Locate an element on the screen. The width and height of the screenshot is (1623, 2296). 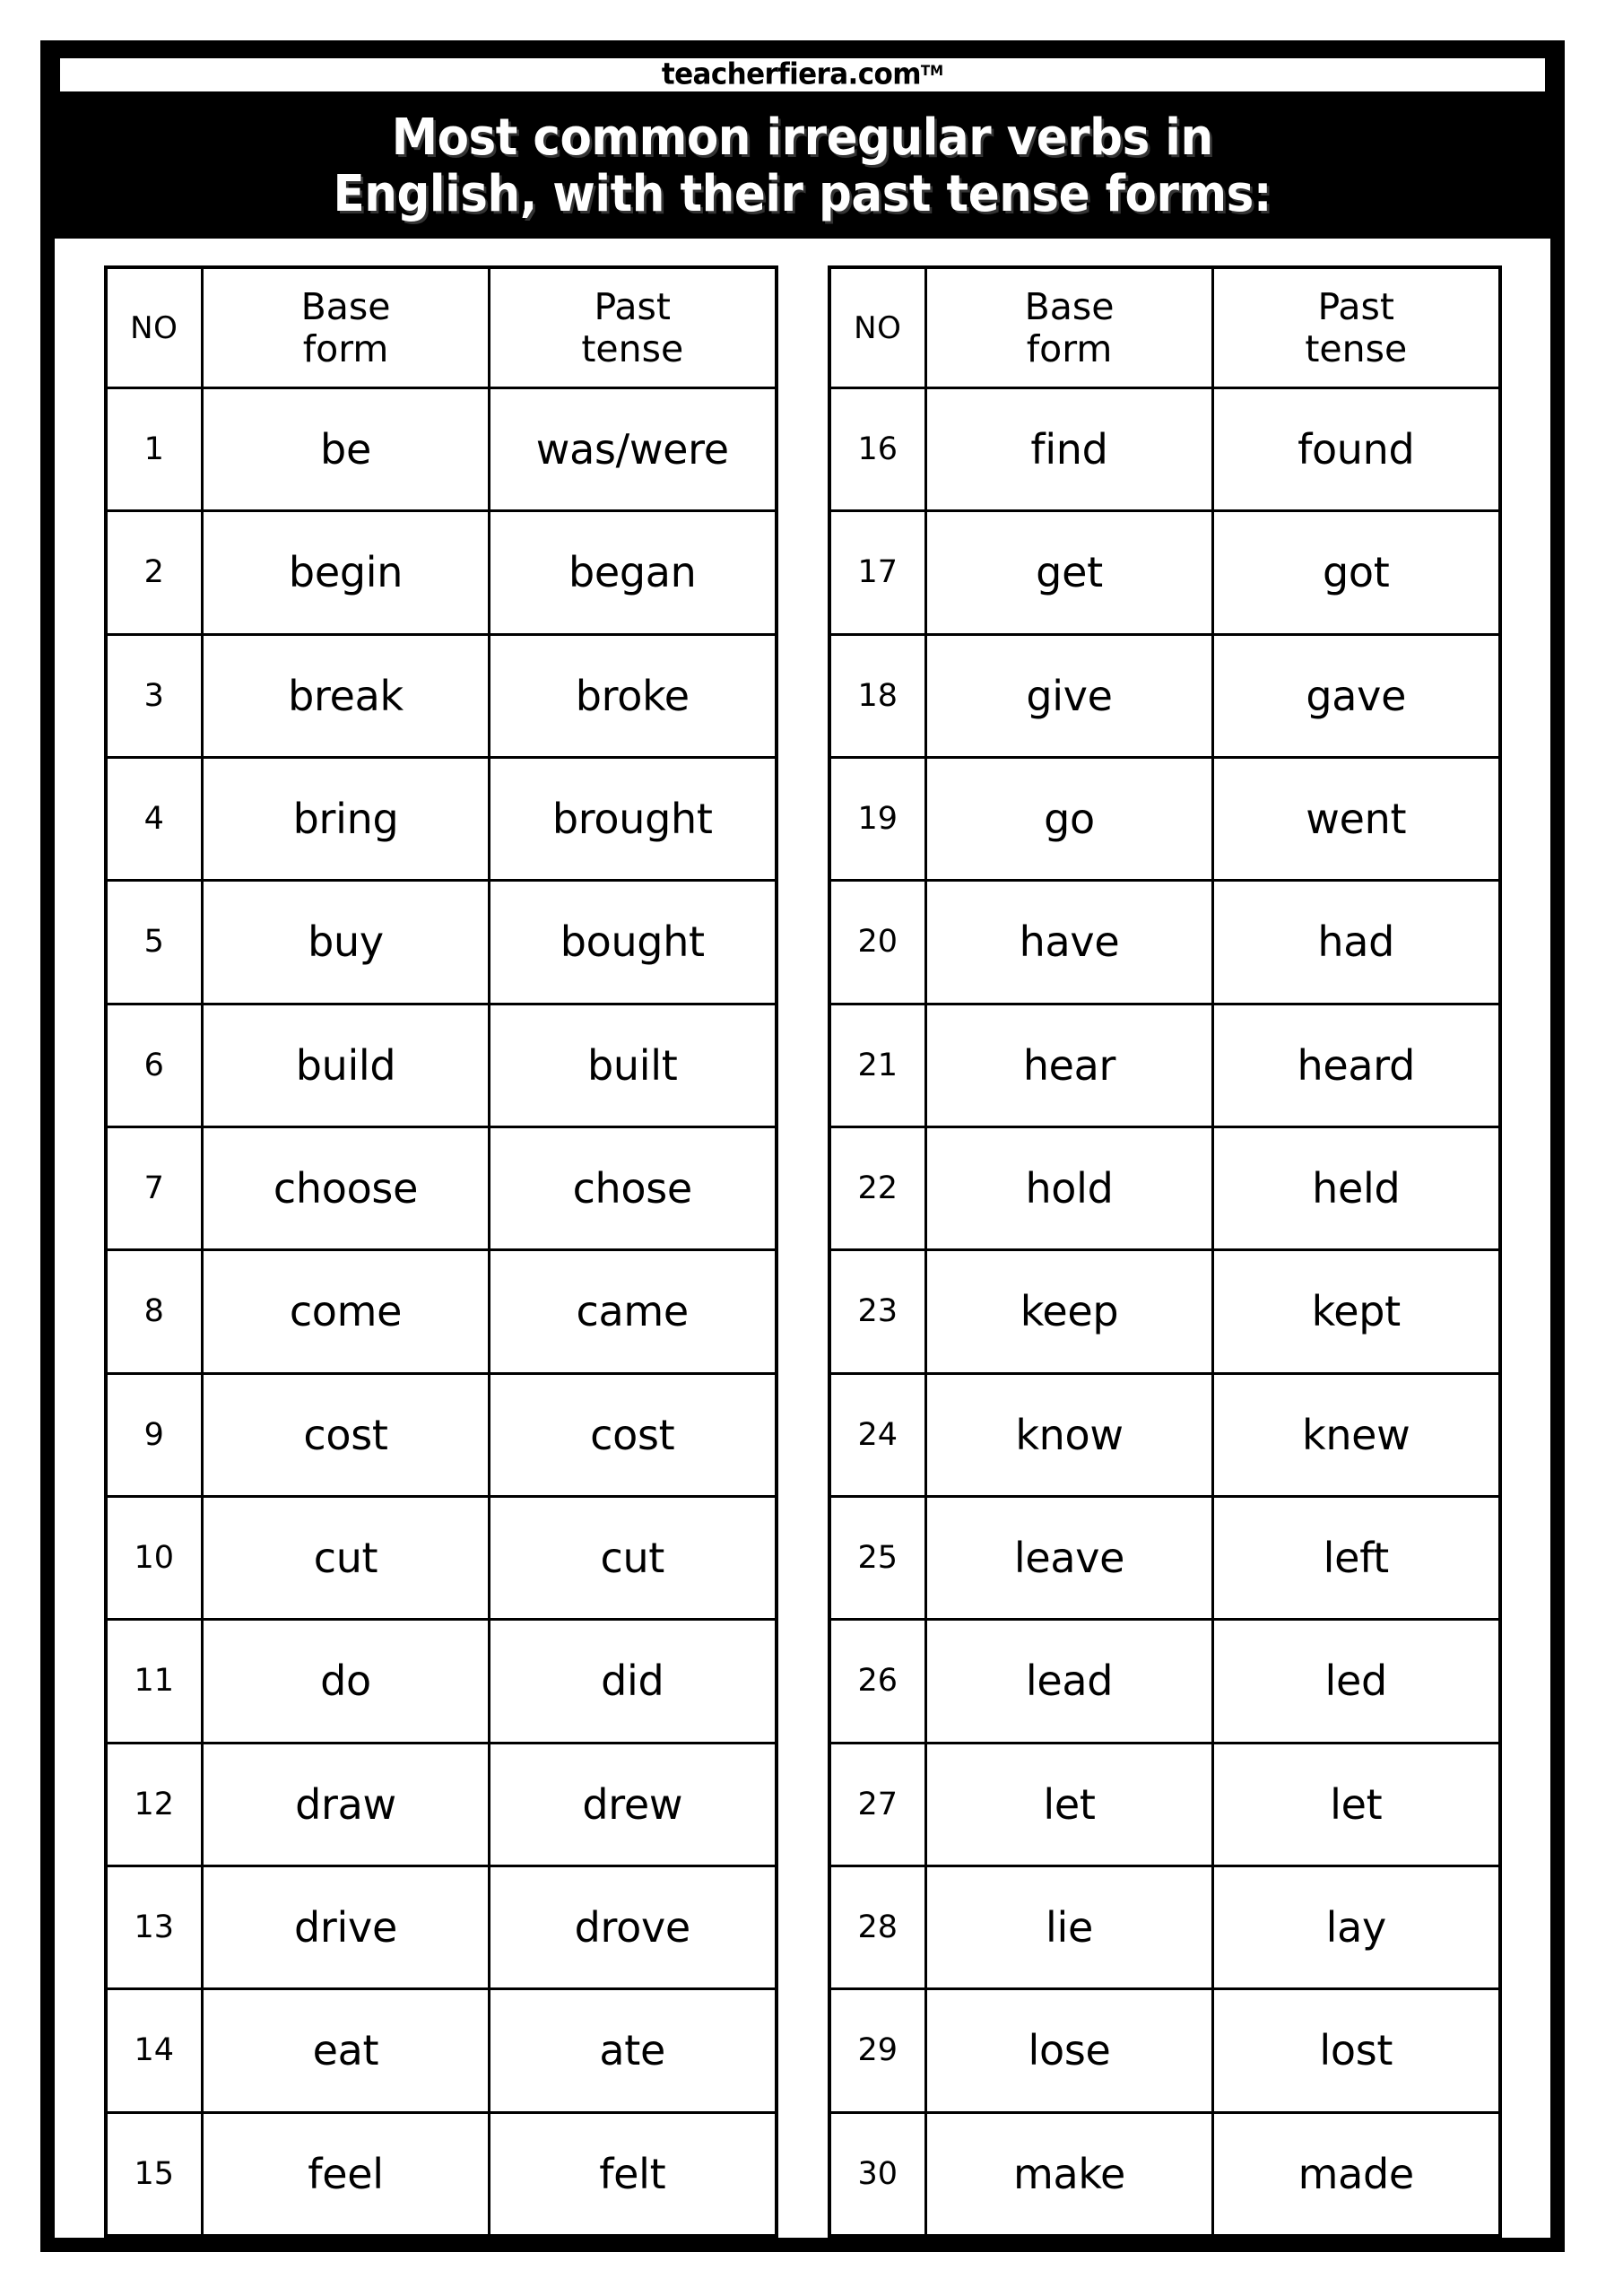
row-number: 27 is located at coordinates (877, 1804).